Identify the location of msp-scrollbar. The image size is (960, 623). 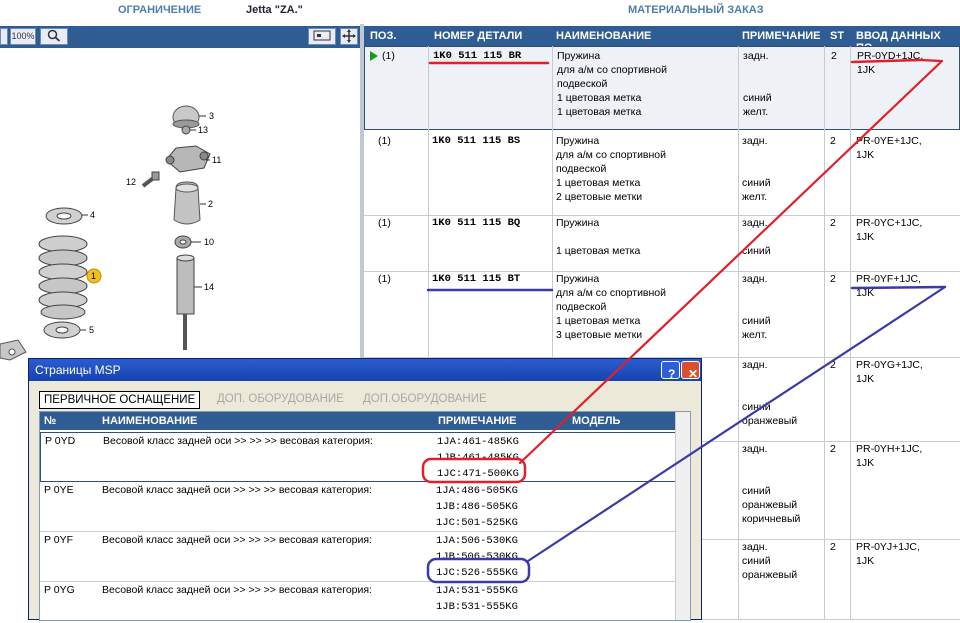
(682, 516).